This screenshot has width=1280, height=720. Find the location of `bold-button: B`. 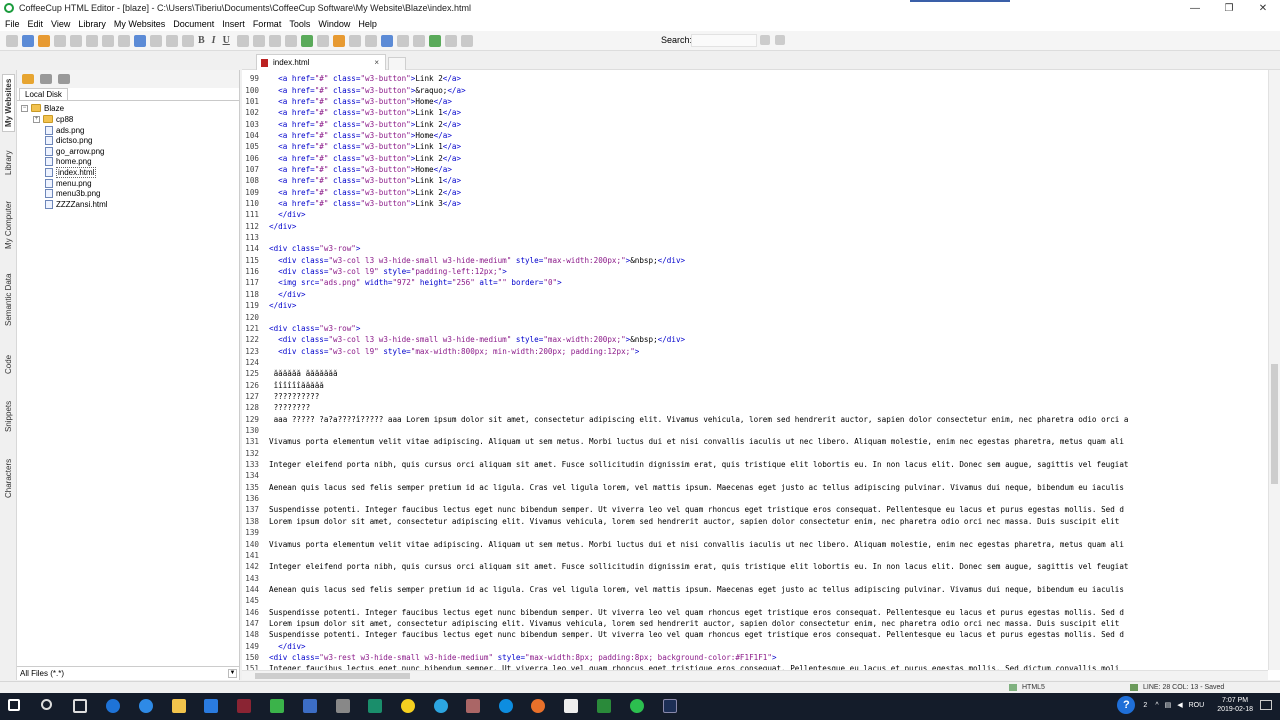

bold-button: B is located at coordinates (201, 40).